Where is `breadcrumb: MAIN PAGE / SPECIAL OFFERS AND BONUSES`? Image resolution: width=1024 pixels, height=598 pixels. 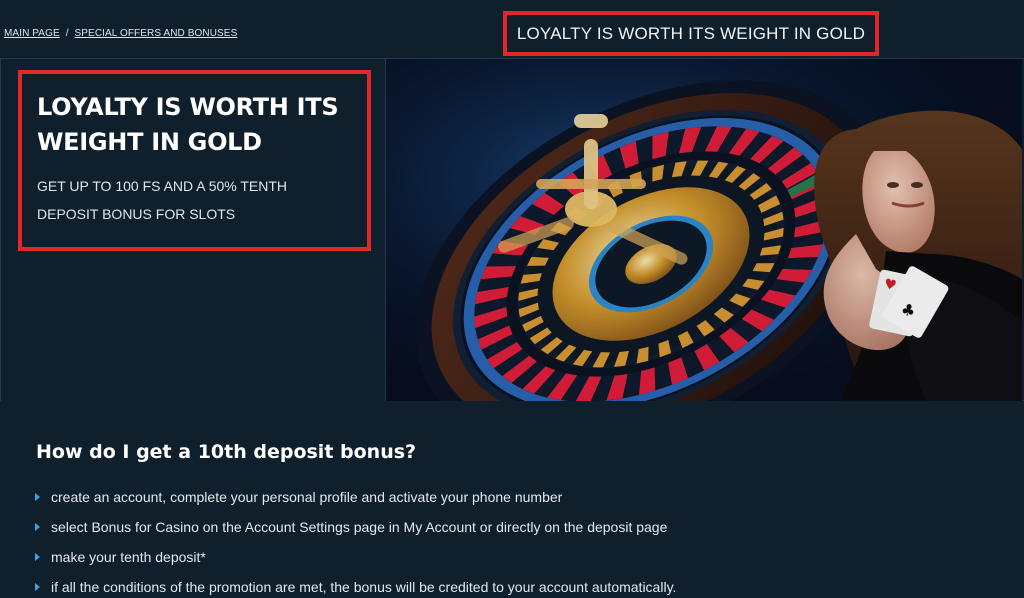
breadcrumb: MAIN PAGE / SPECIAL OFFERS AND BONUSES is located at coordinates (120, 33).